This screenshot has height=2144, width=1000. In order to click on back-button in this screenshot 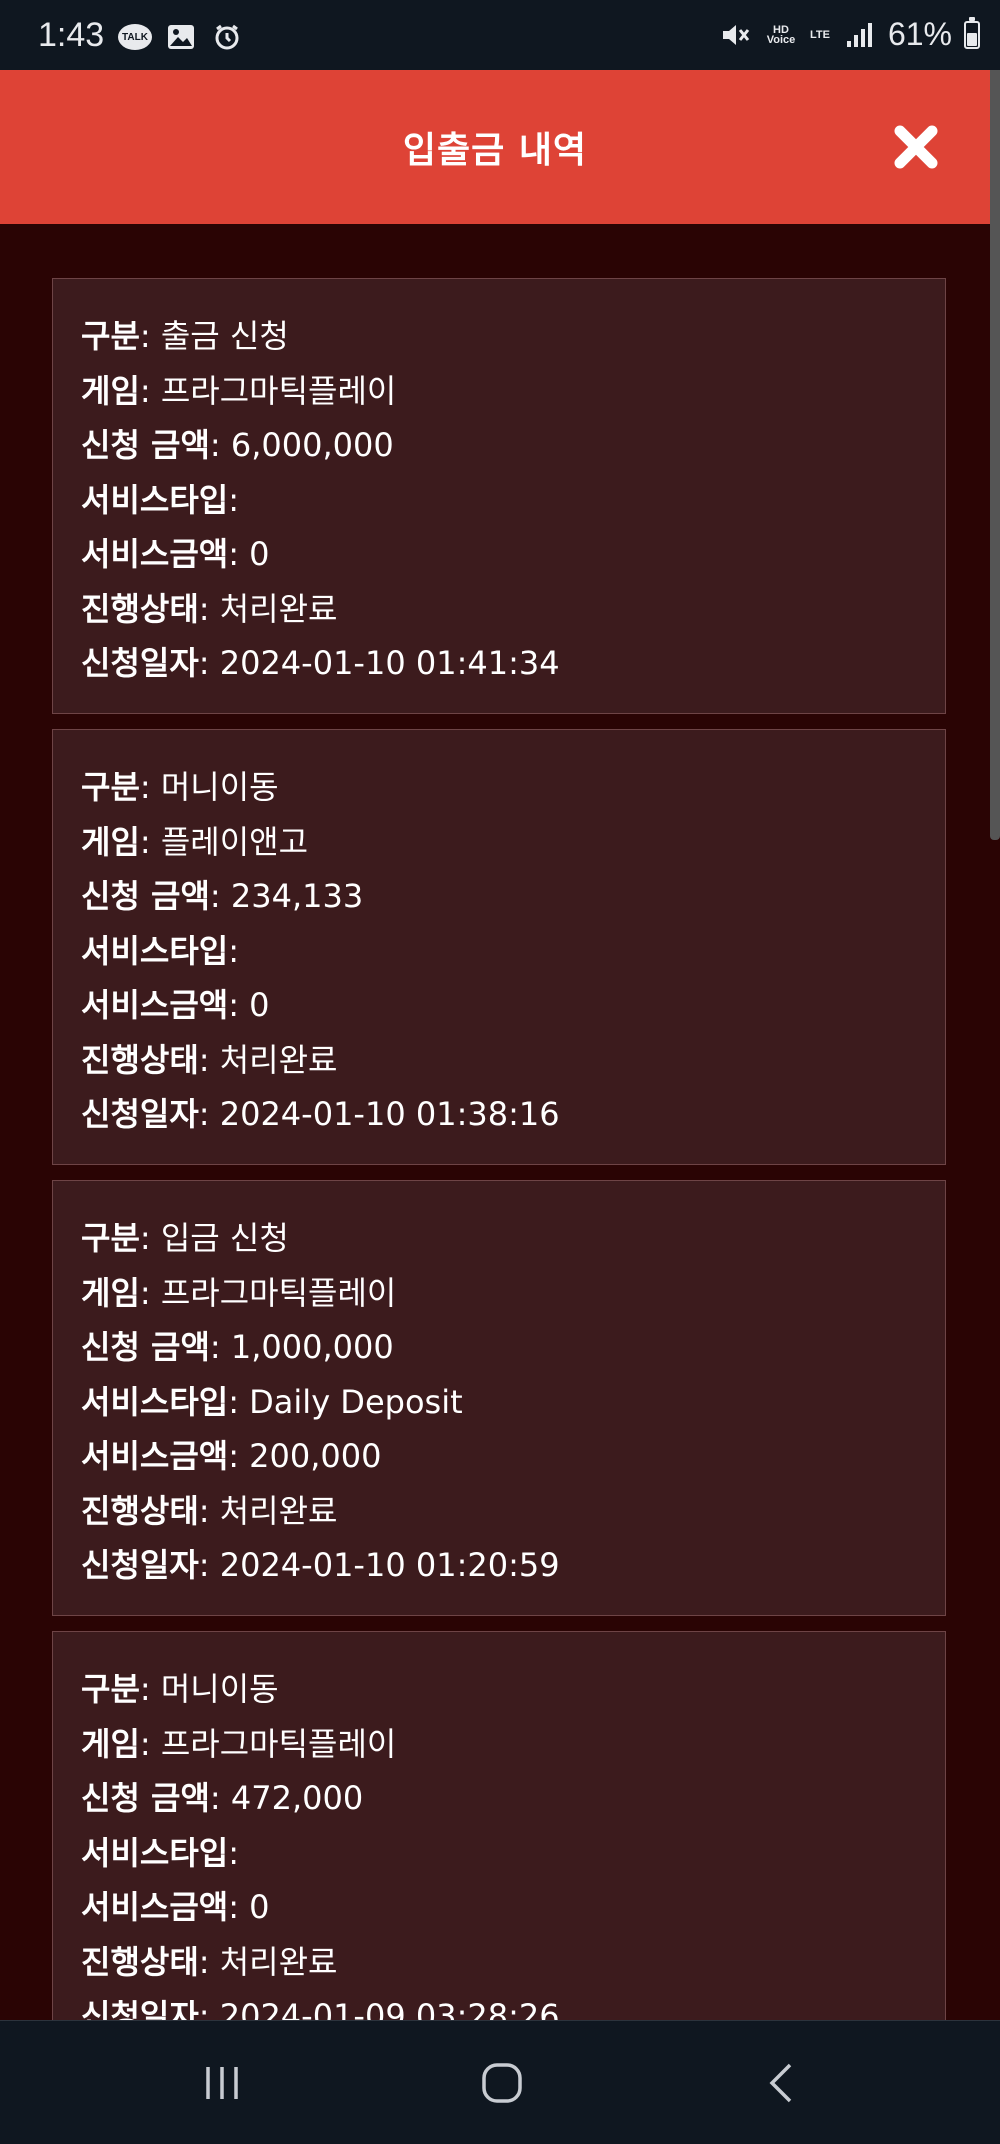, I will do `click(782, 2083)`.